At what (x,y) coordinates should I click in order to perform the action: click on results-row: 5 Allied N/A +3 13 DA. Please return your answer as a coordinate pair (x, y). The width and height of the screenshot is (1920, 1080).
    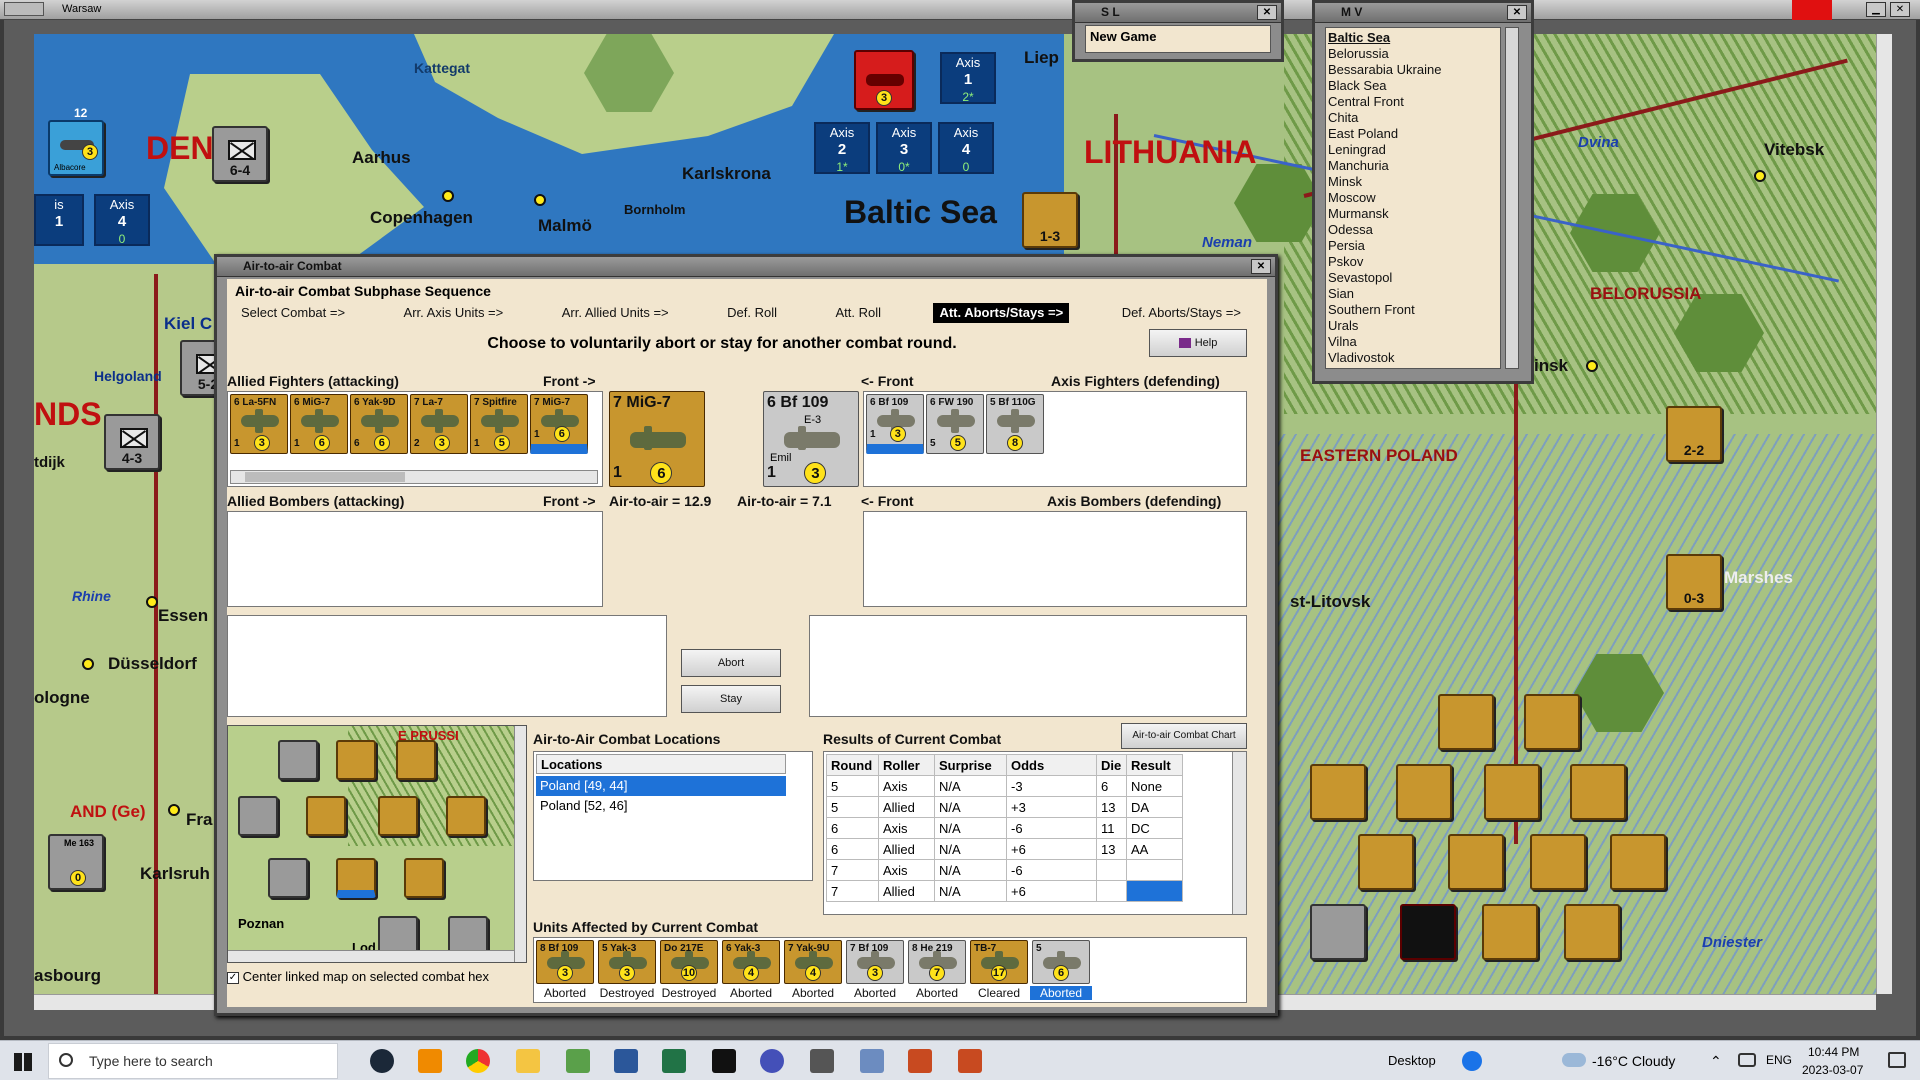
    Looking at the image, I should click on (1004, 807).